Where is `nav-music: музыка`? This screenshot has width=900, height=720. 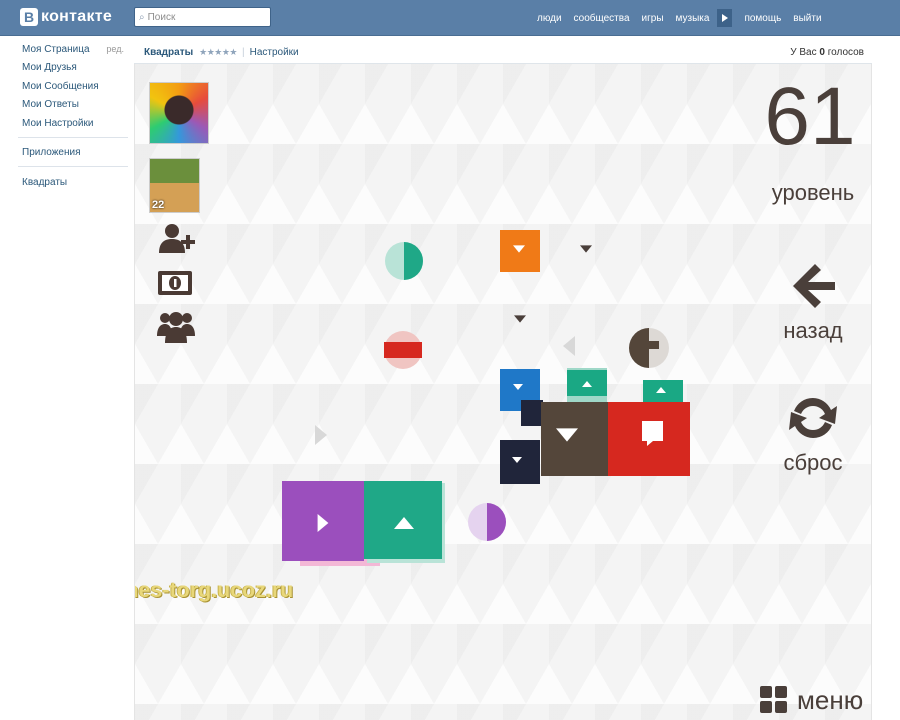
nav-music: музыка is located at coordinates (693, 18).